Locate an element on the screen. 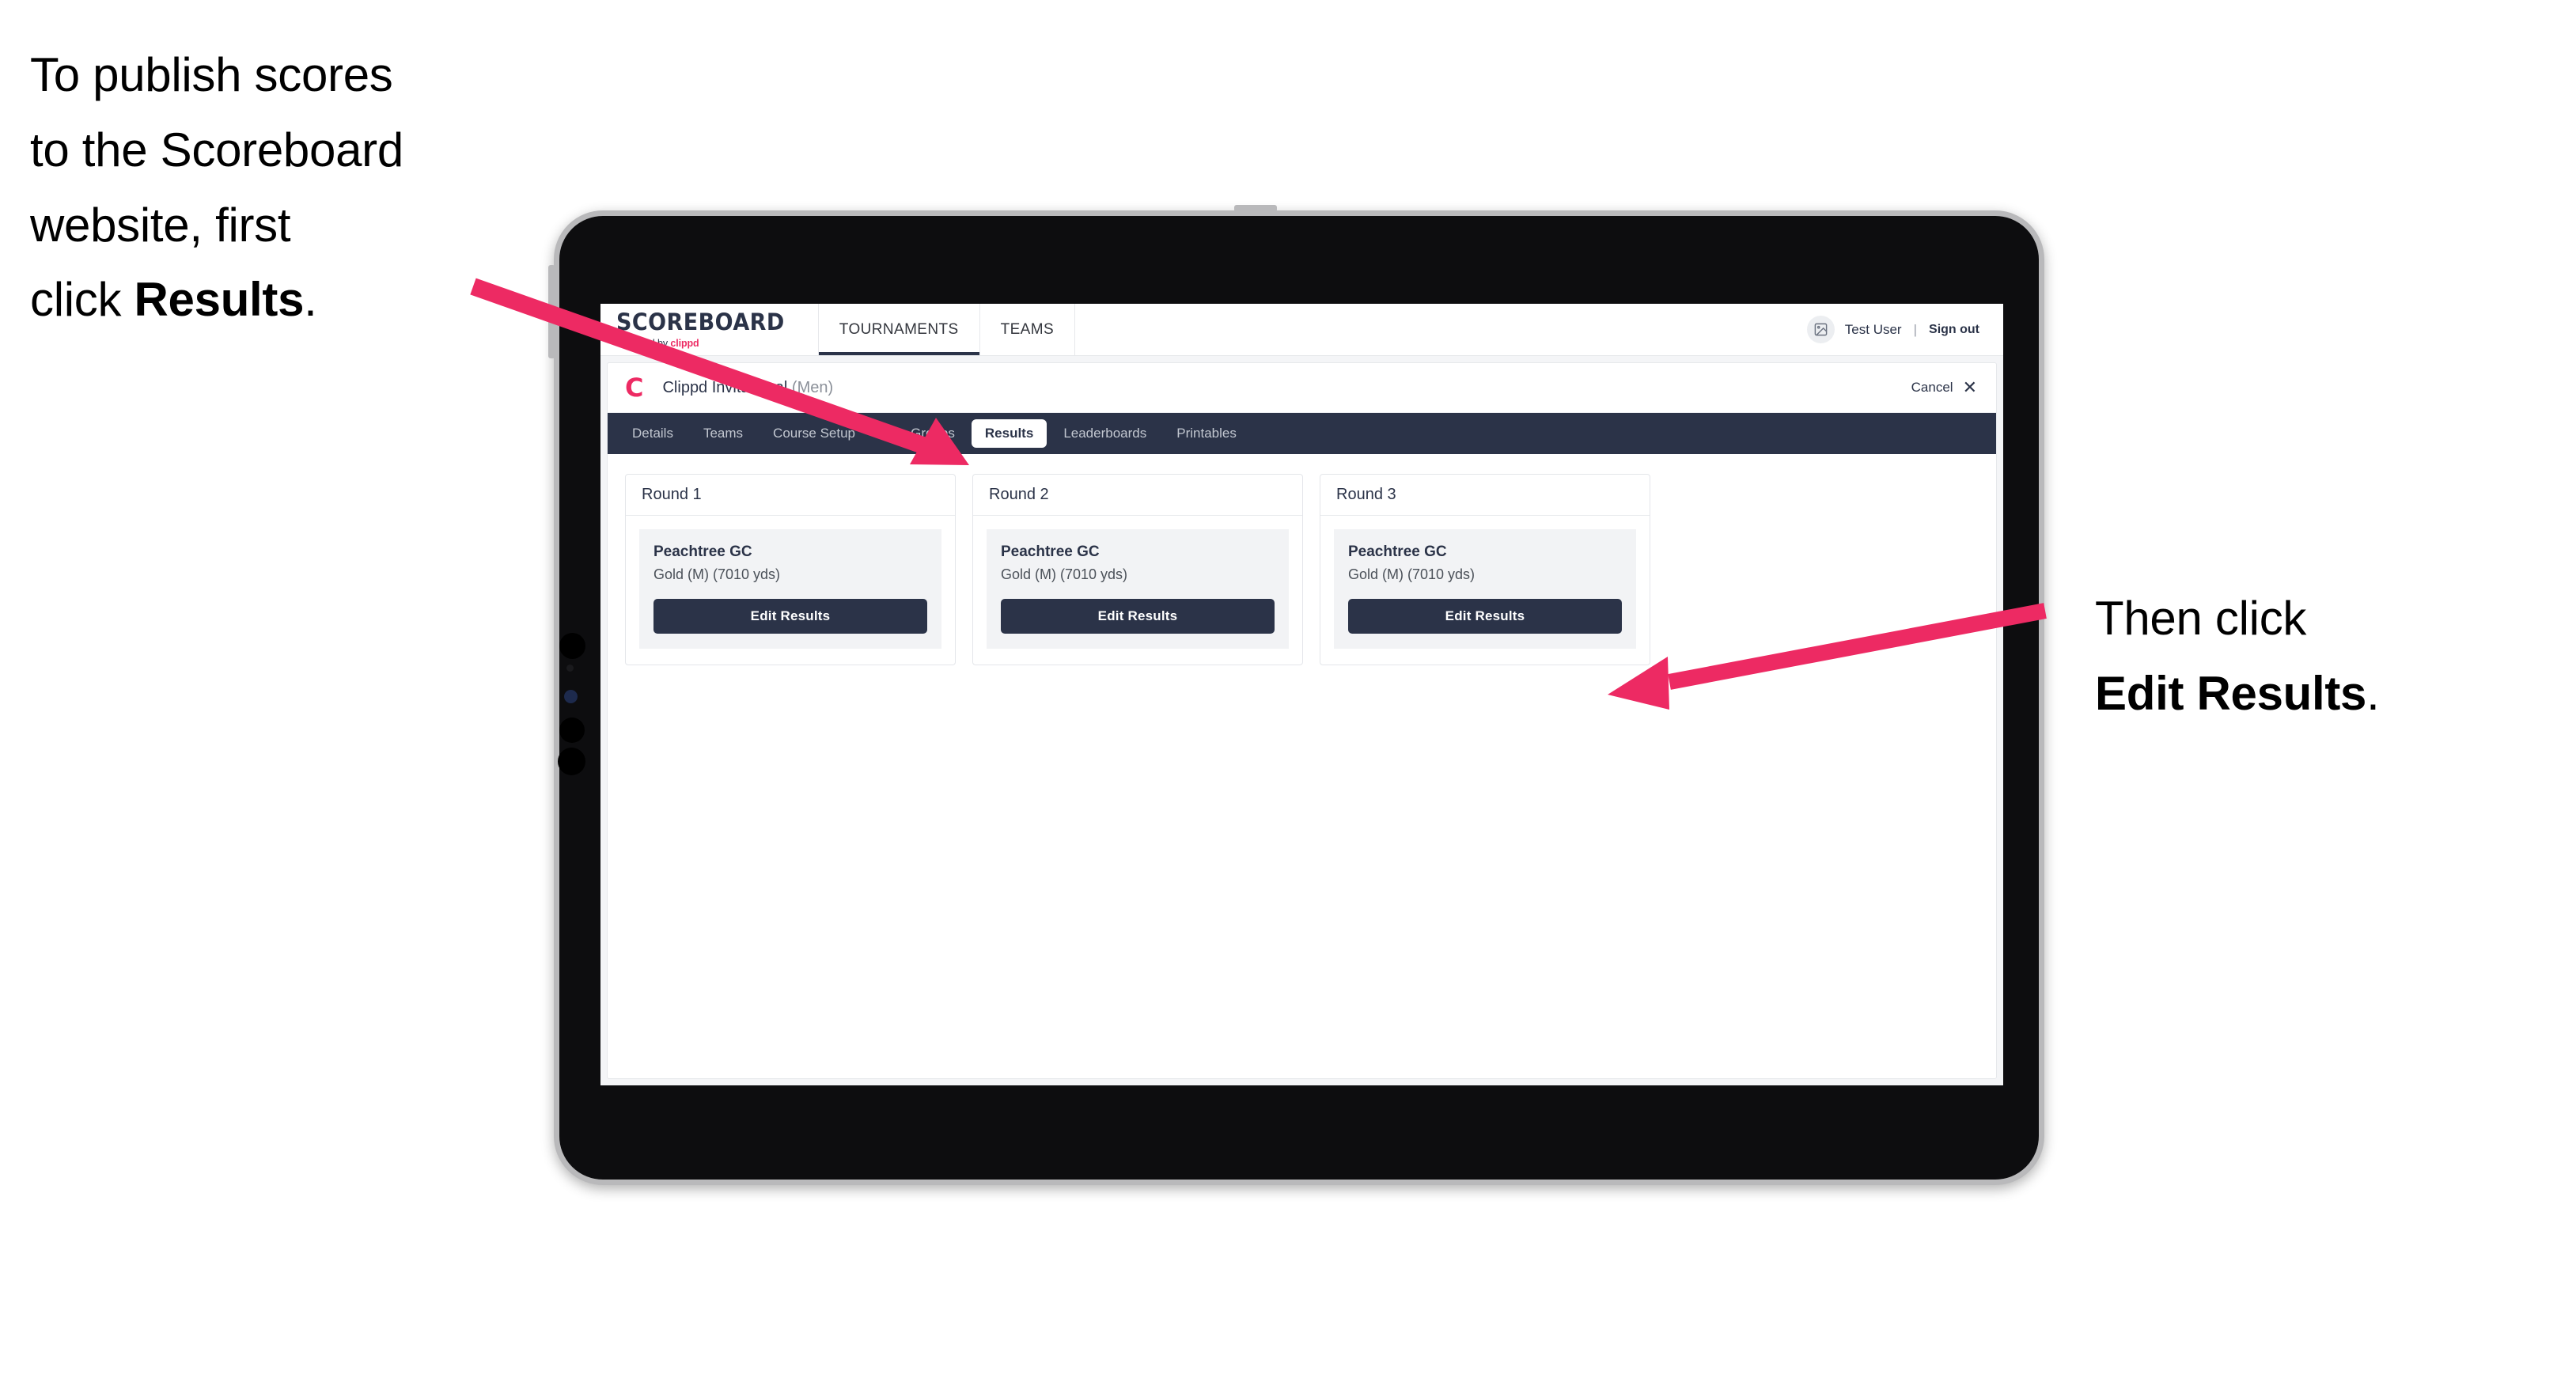 The image size is (2576, 1386). tab-results-label: Results is located at coordinates (1009, 433).